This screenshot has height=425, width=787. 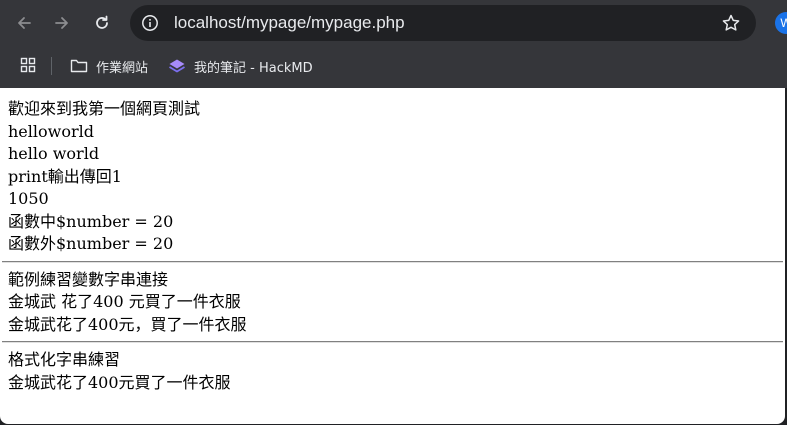 I want to click on arrow-left-icon, so click(x=24, y=23).